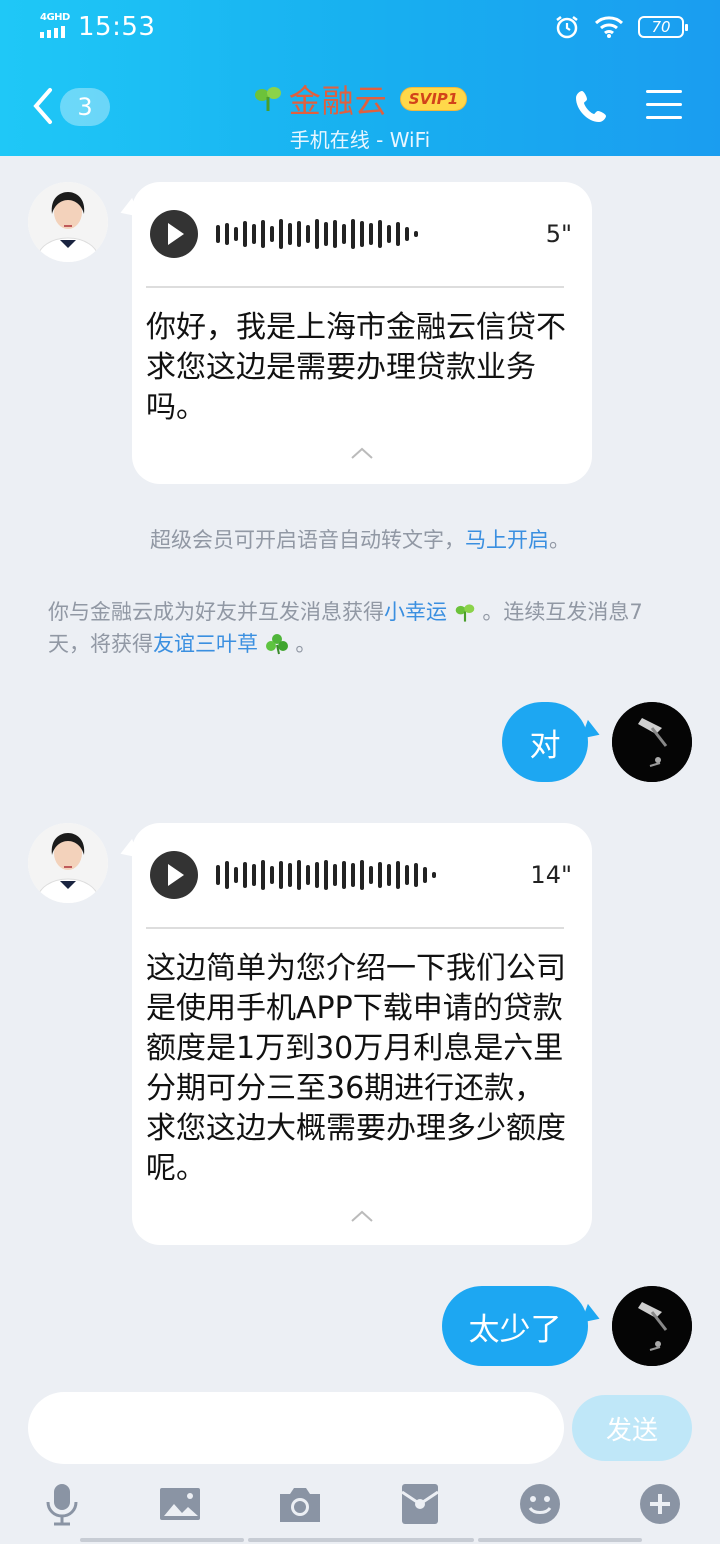 Image resolution: width=720 pixels, height=1544 pixels. I want to click on menu-icon, so click(664, 105).